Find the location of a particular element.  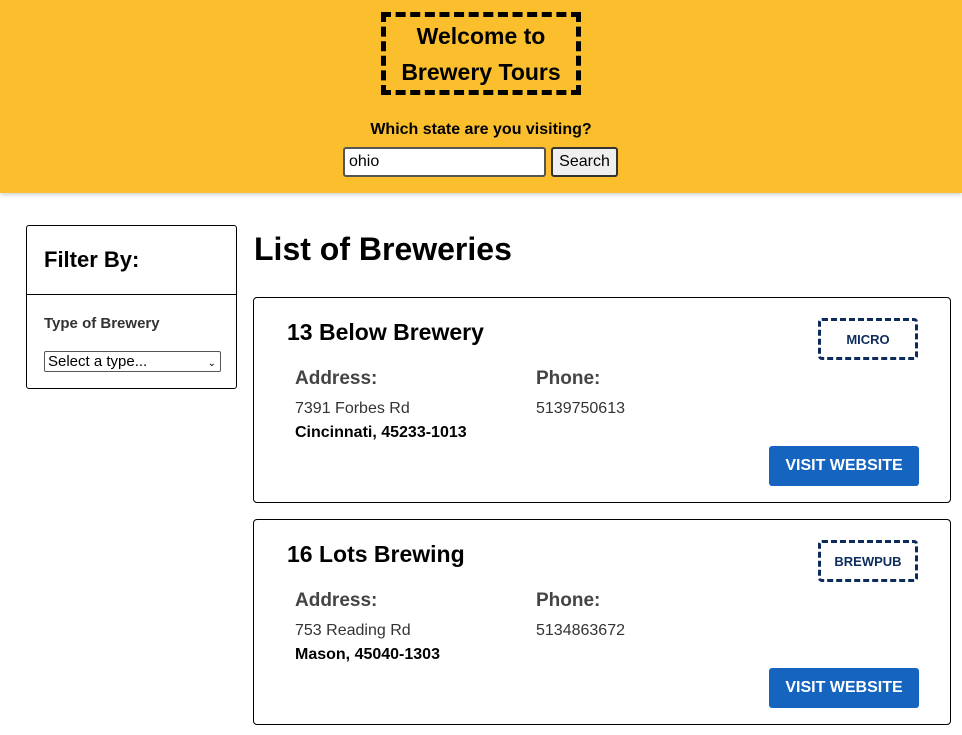

street-address: 753 Reading Rd is located at coordinates (353, 630).